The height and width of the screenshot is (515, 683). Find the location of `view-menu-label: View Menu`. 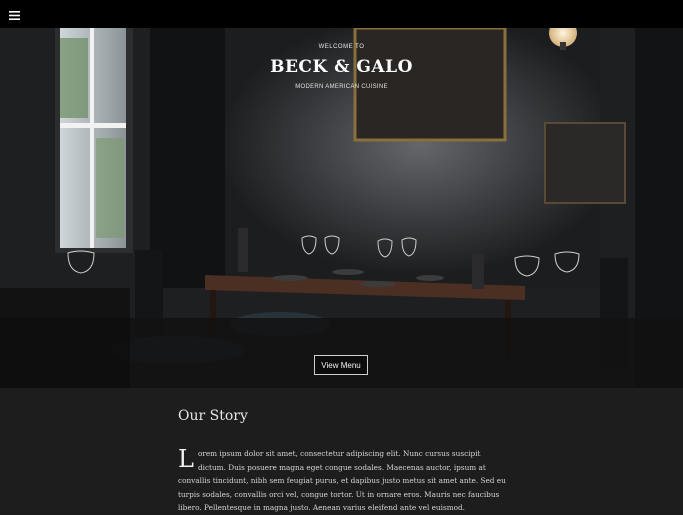

view-menu-label: View Menu is located at coordinates (341, 365).